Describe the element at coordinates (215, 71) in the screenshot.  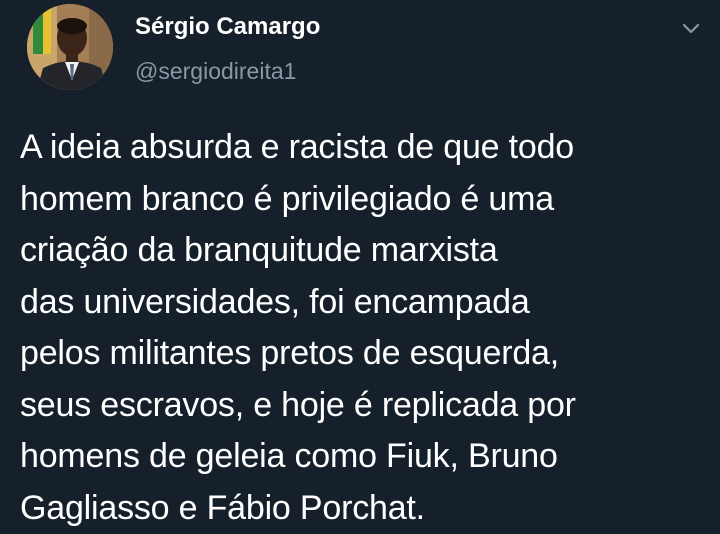
I see `author-handle: @sergiodireita1` at that location.